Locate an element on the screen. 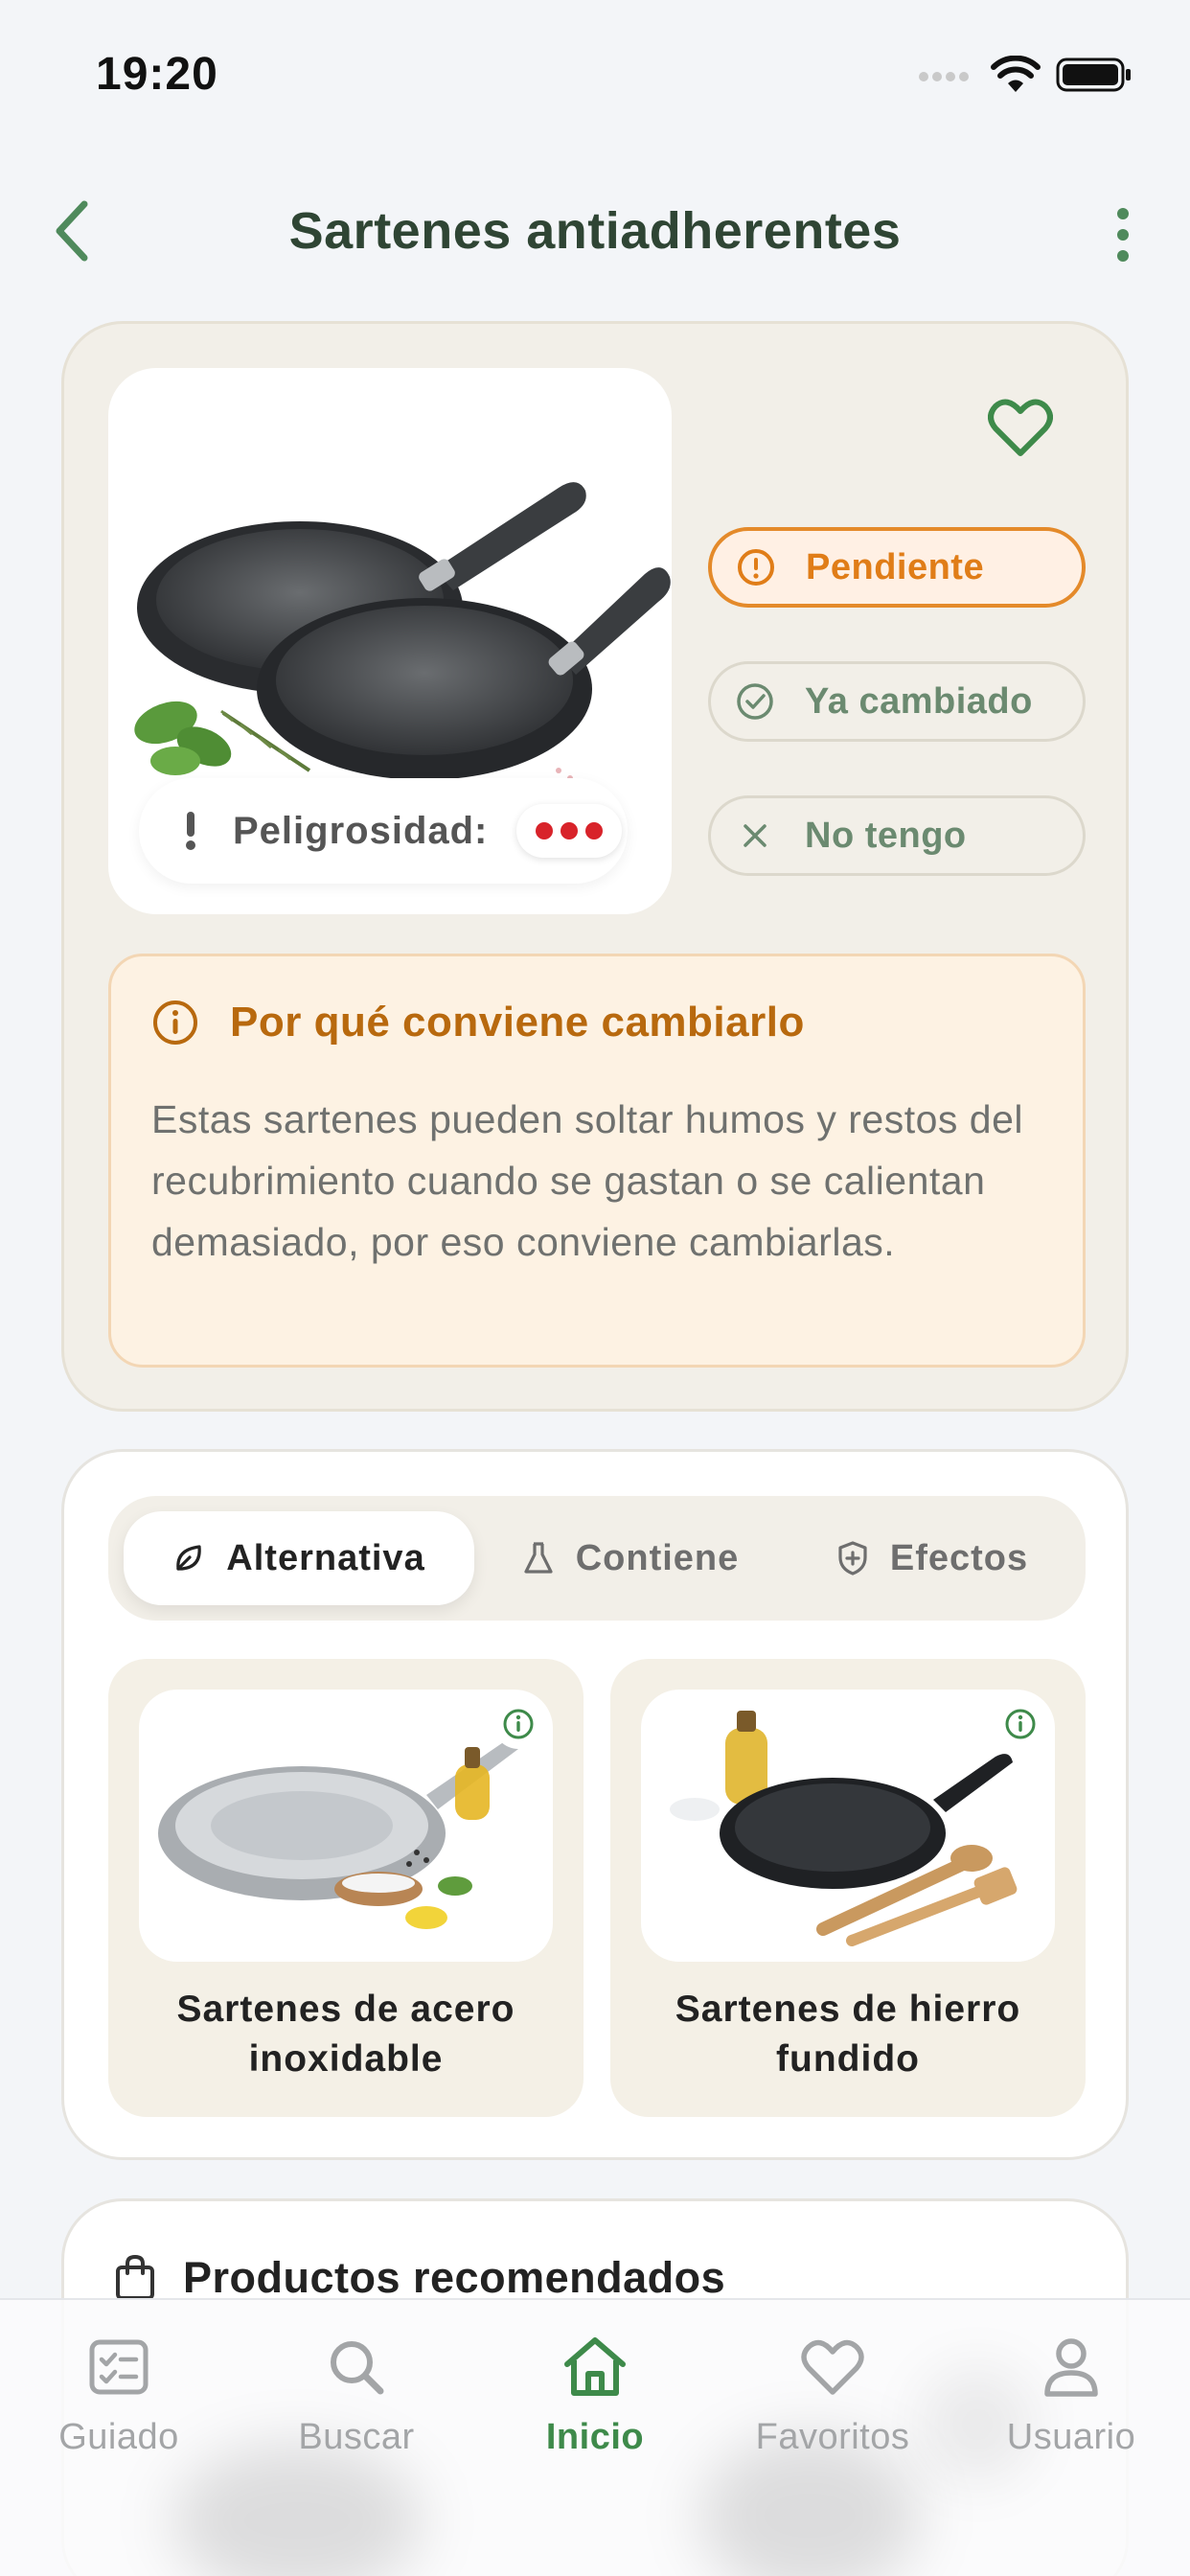 Image resolution: width=1190 pixels, height=2576 pixels. alternative-item: Sartenes de hierro fundido is located at coordinates (848, 1888).